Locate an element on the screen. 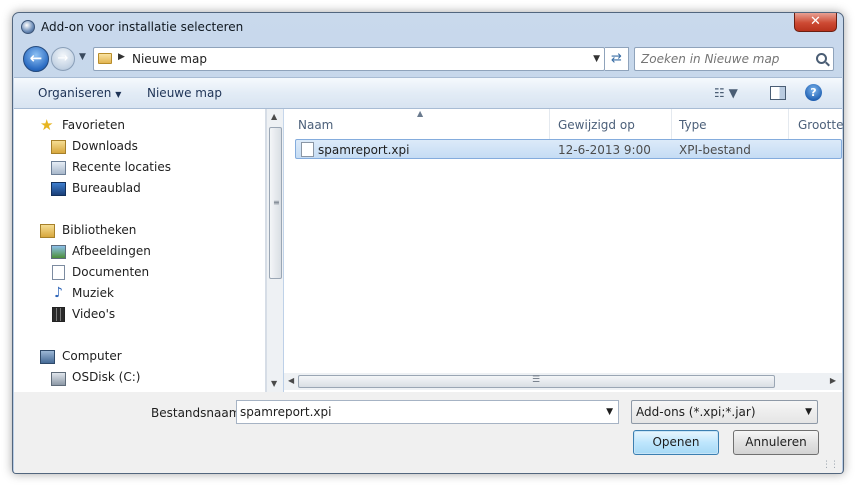  scroll-thumb: ☰ is located at coordinates (536, 381).